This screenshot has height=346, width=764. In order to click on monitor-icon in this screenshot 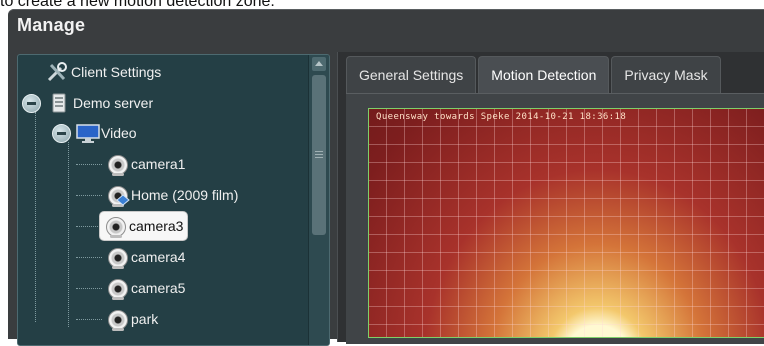, I will do `click(88, 133)`.